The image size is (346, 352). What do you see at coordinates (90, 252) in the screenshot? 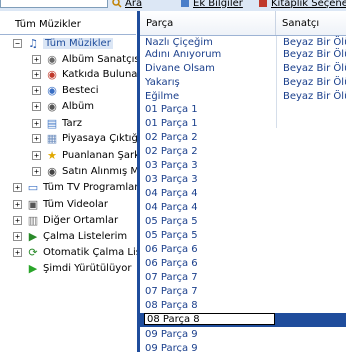
I see `tree-item-label: Otomatik Çalma Listeleri` at bounding box center [90, 252].